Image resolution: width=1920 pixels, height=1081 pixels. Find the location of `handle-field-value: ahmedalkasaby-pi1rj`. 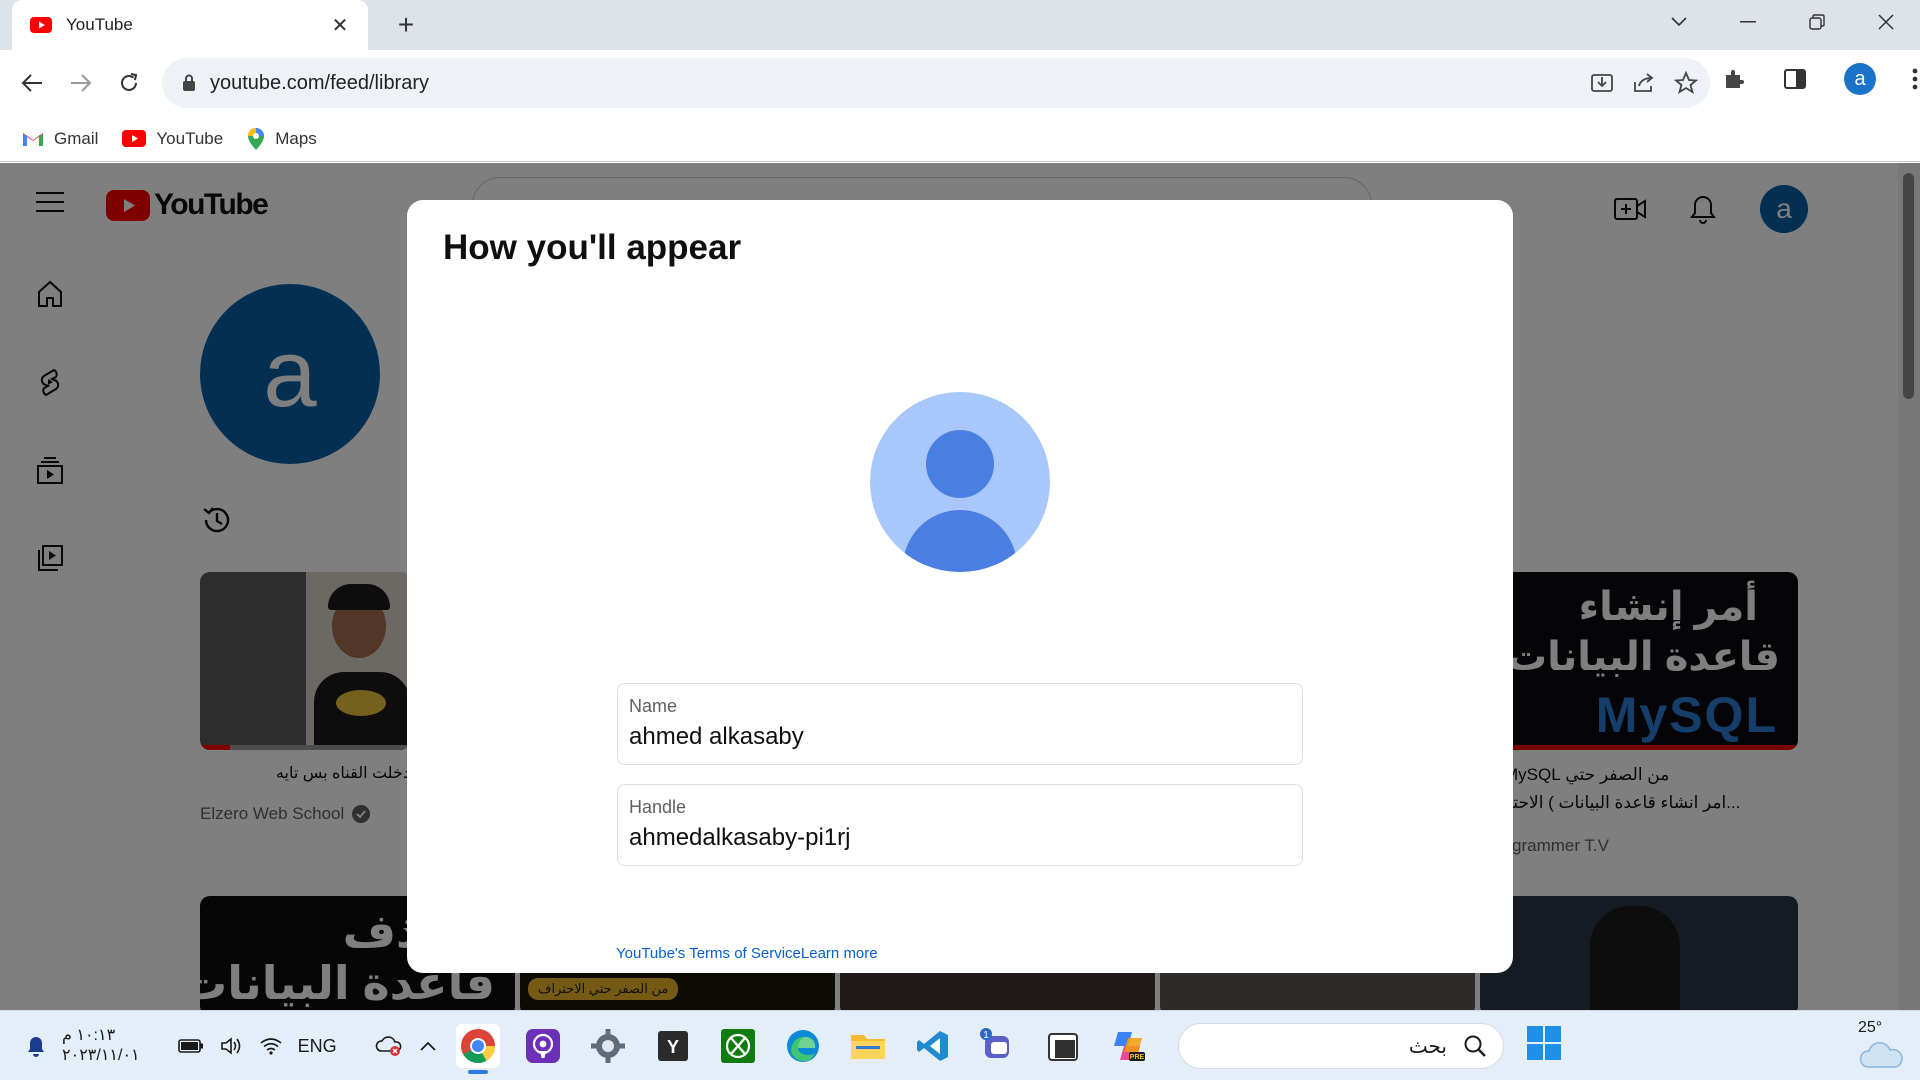

handle-field-value: ahmedalkasaby-pi1rj is located at coordinates (960, 838).